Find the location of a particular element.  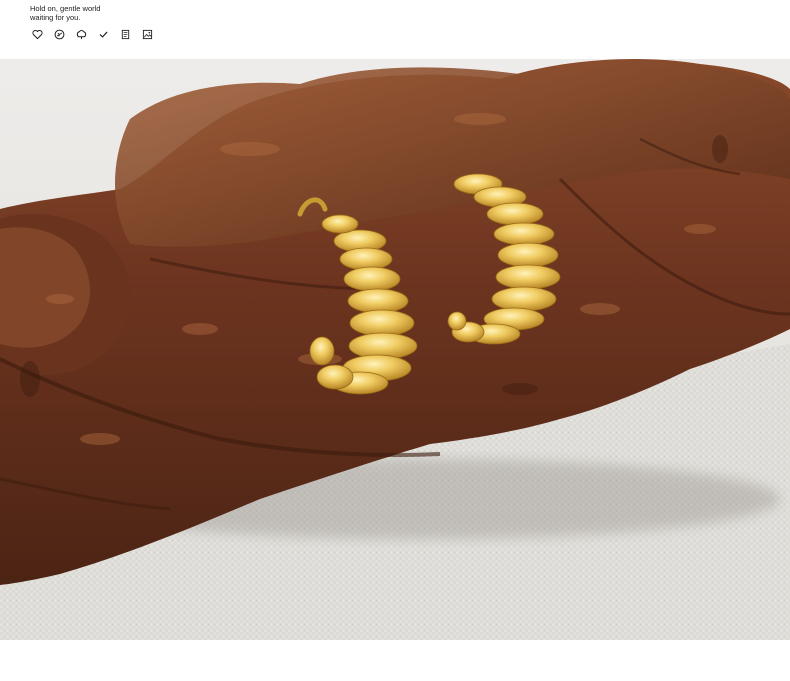

certificate-icon is located at coordinates (125, 34).